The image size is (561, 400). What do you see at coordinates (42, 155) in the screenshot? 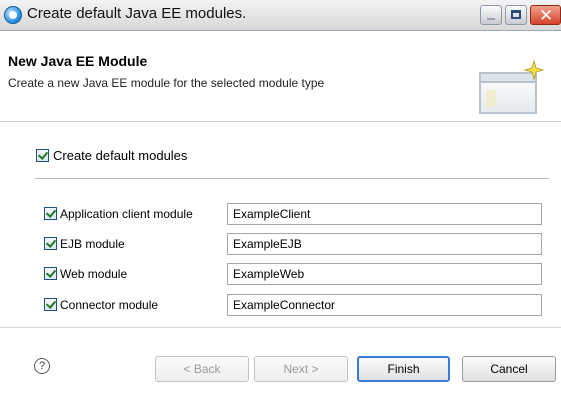
I see `create-default-modules-checkbox` at bounding box center [42, 155].